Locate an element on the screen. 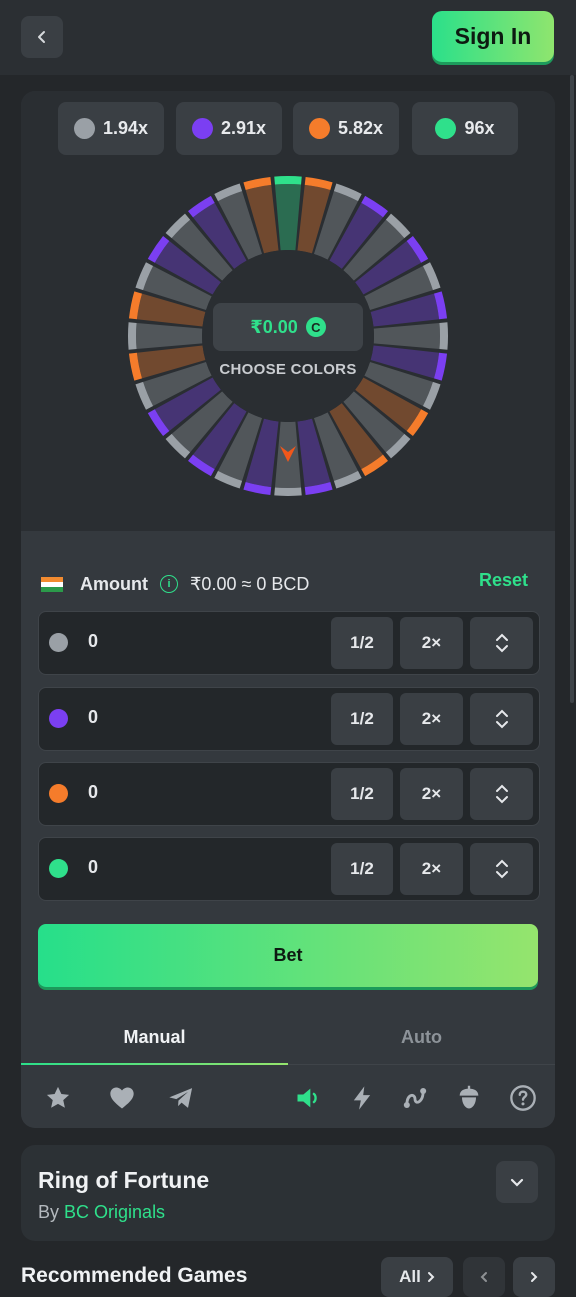 This screenshot has width=576, height=1297. multiplier-purple-label: 2.91x is located at coordinates (243, 128).